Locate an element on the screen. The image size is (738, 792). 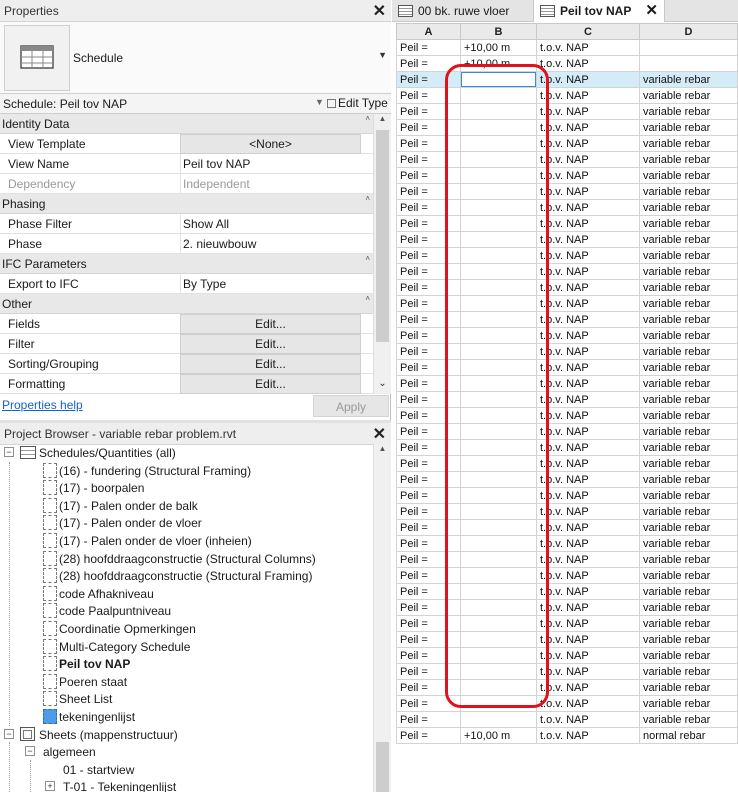
column-header-c: C is located at coordinates (588, 31).